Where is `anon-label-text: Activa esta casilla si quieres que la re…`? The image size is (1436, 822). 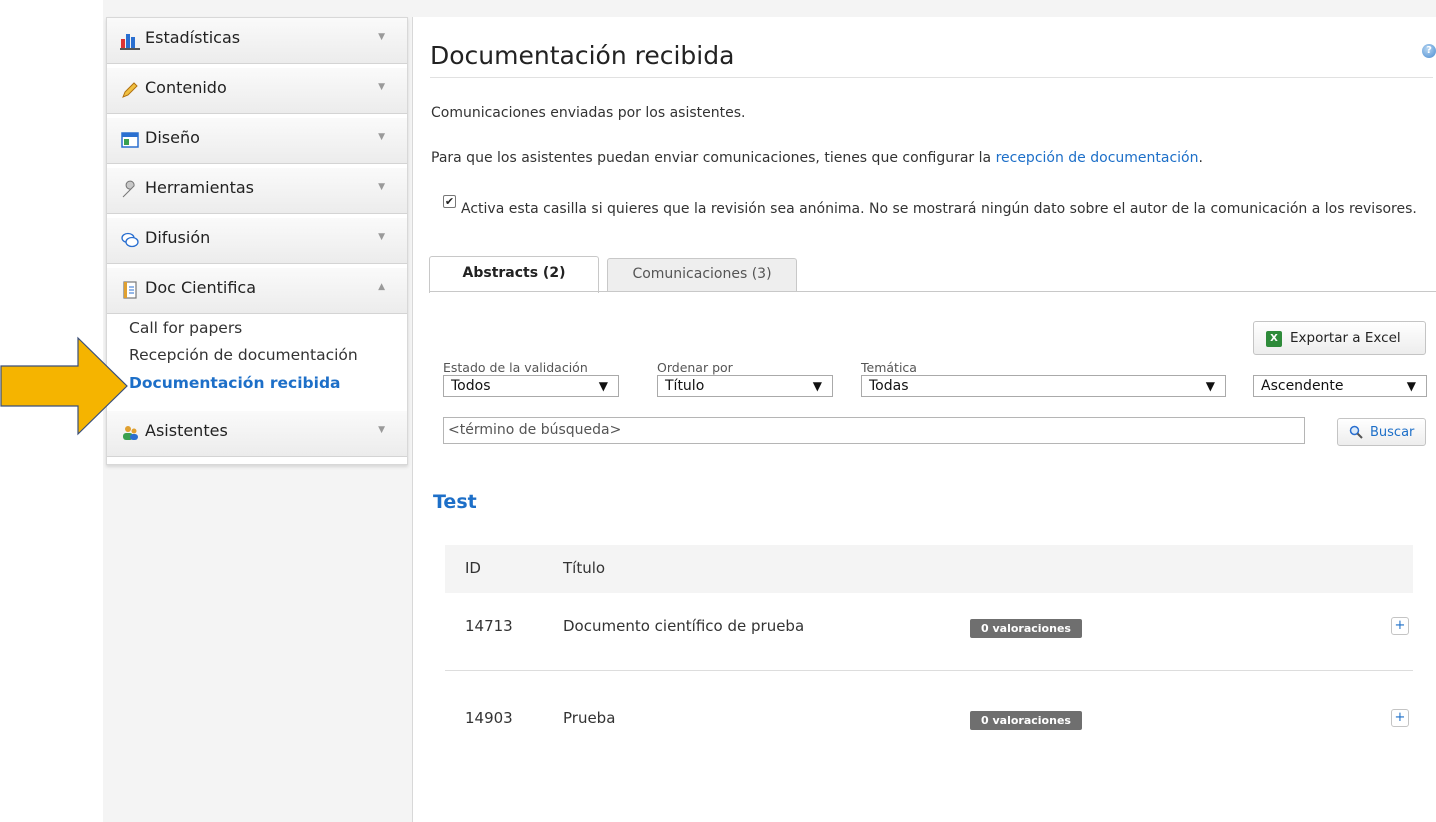 anon-label-text: Activa esta casilla si quieres que la re… is located at coordinates (939, 209).